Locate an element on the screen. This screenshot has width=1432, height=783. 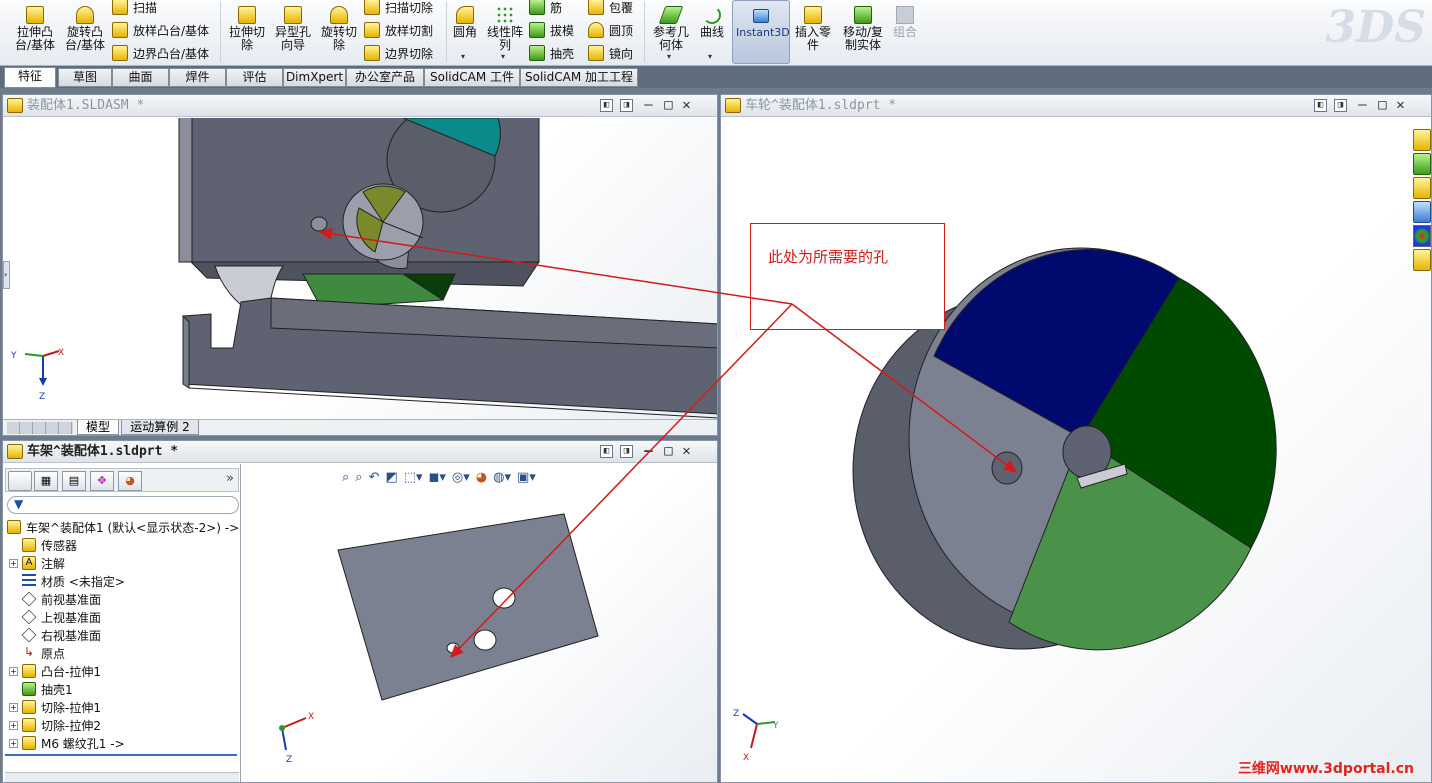
extrude-cut-button: 拉伸切 除 is located at coordinates (247, 29).